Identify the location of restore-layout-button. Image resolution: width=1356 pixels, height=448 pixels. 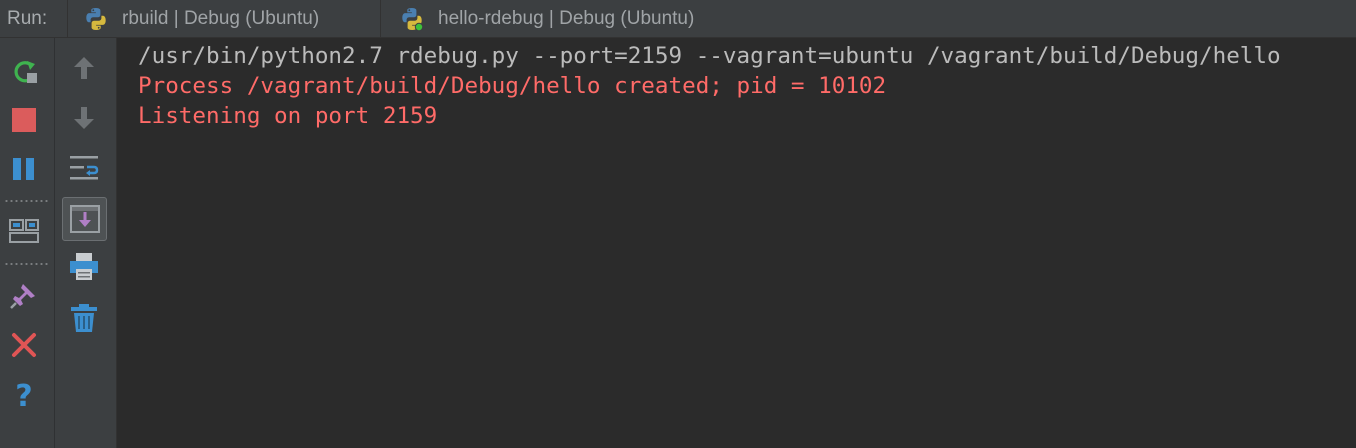
(24, 231).